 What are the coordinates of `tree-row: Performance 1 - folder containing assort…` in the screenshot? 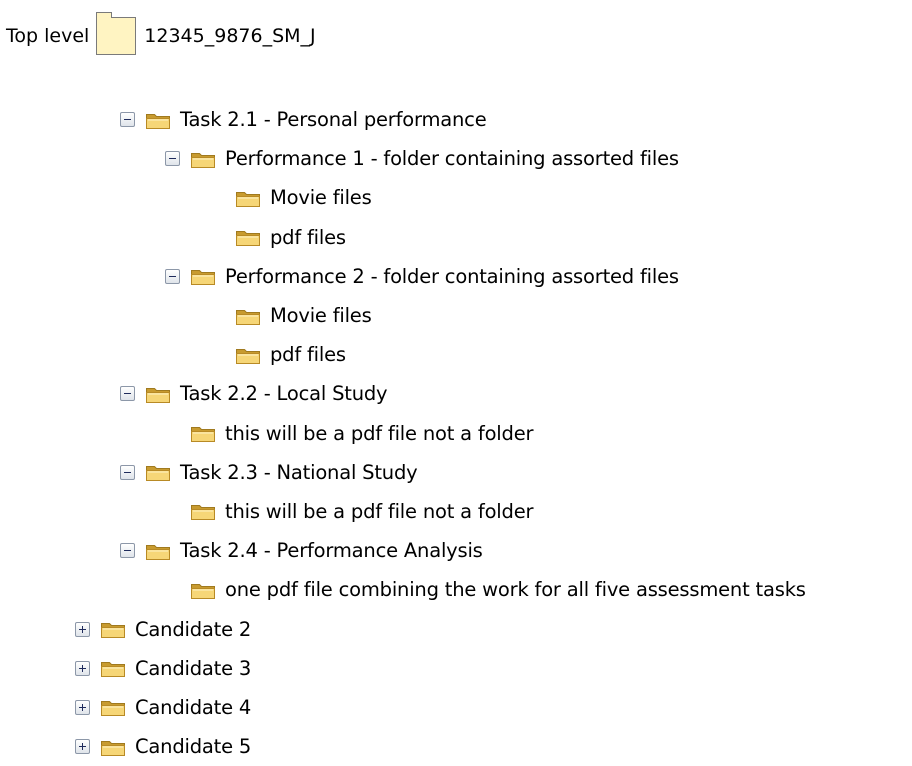 It's located at (456, 158).